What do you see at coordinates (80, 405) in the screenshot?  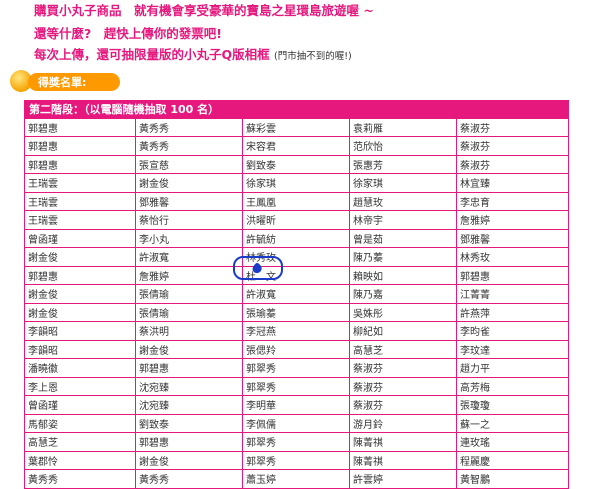 I see `winner-name-cell: 曾函瑾` at bounding box center [80, 405].